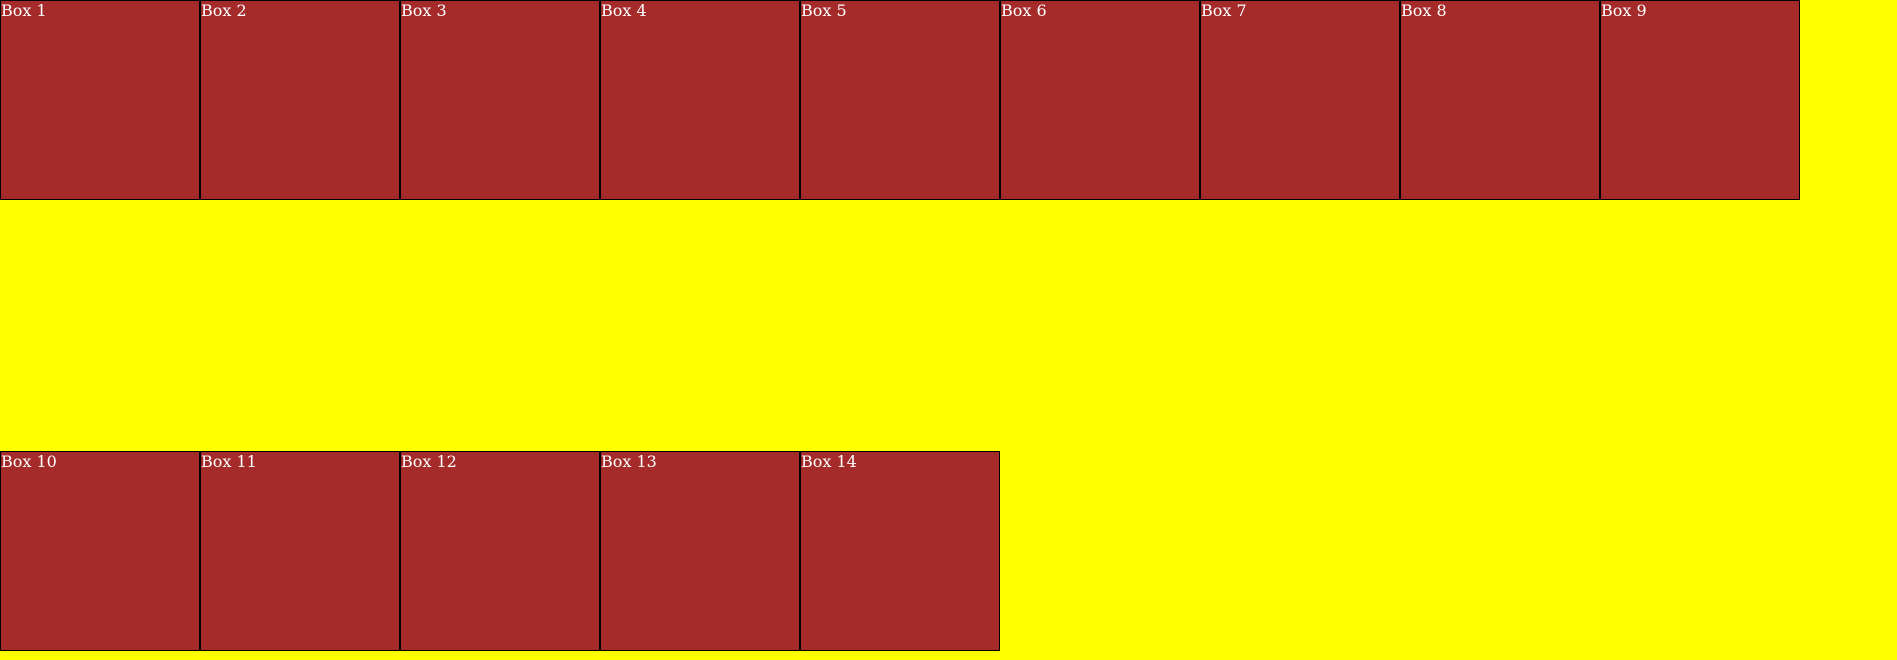 This screenshot has height=660, width=1897. Describe the element at coordinates (700, 551) in the screenshot. I see `box-13: Box 13` at that location.